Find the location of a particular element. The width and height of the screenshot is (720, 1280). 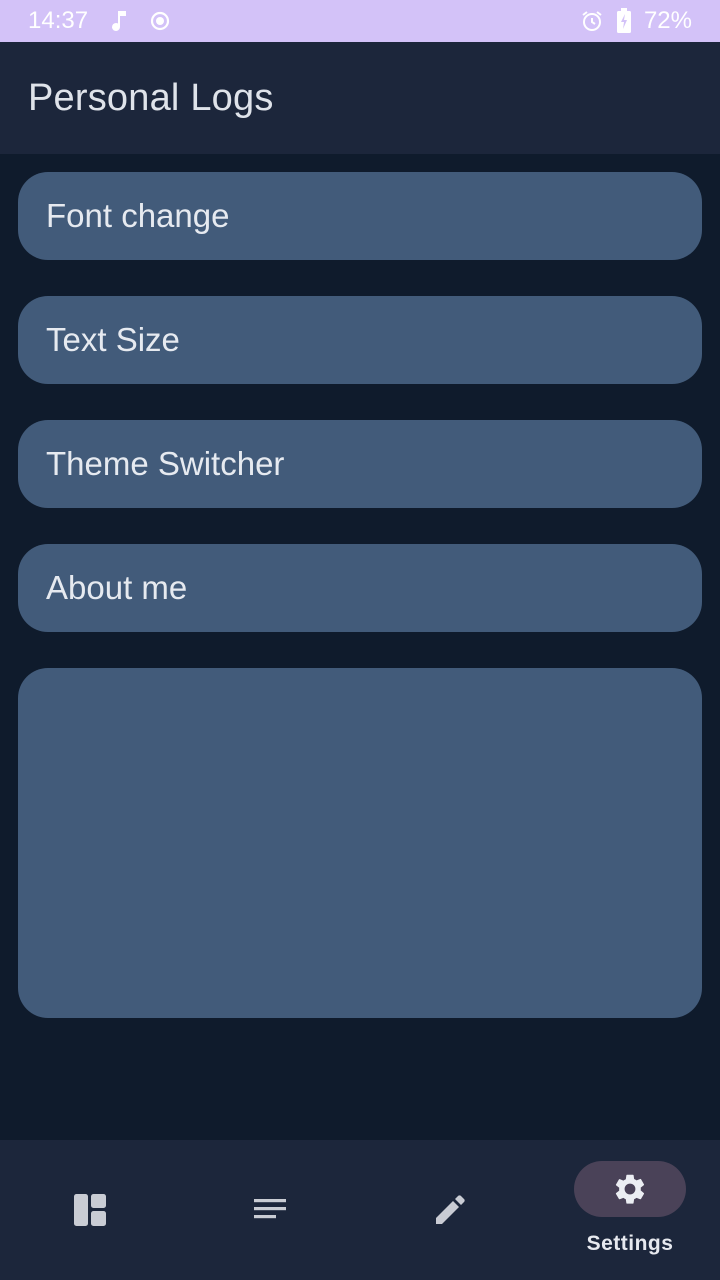

app-bar: Personal Logs is located at coordinates (360, 98).